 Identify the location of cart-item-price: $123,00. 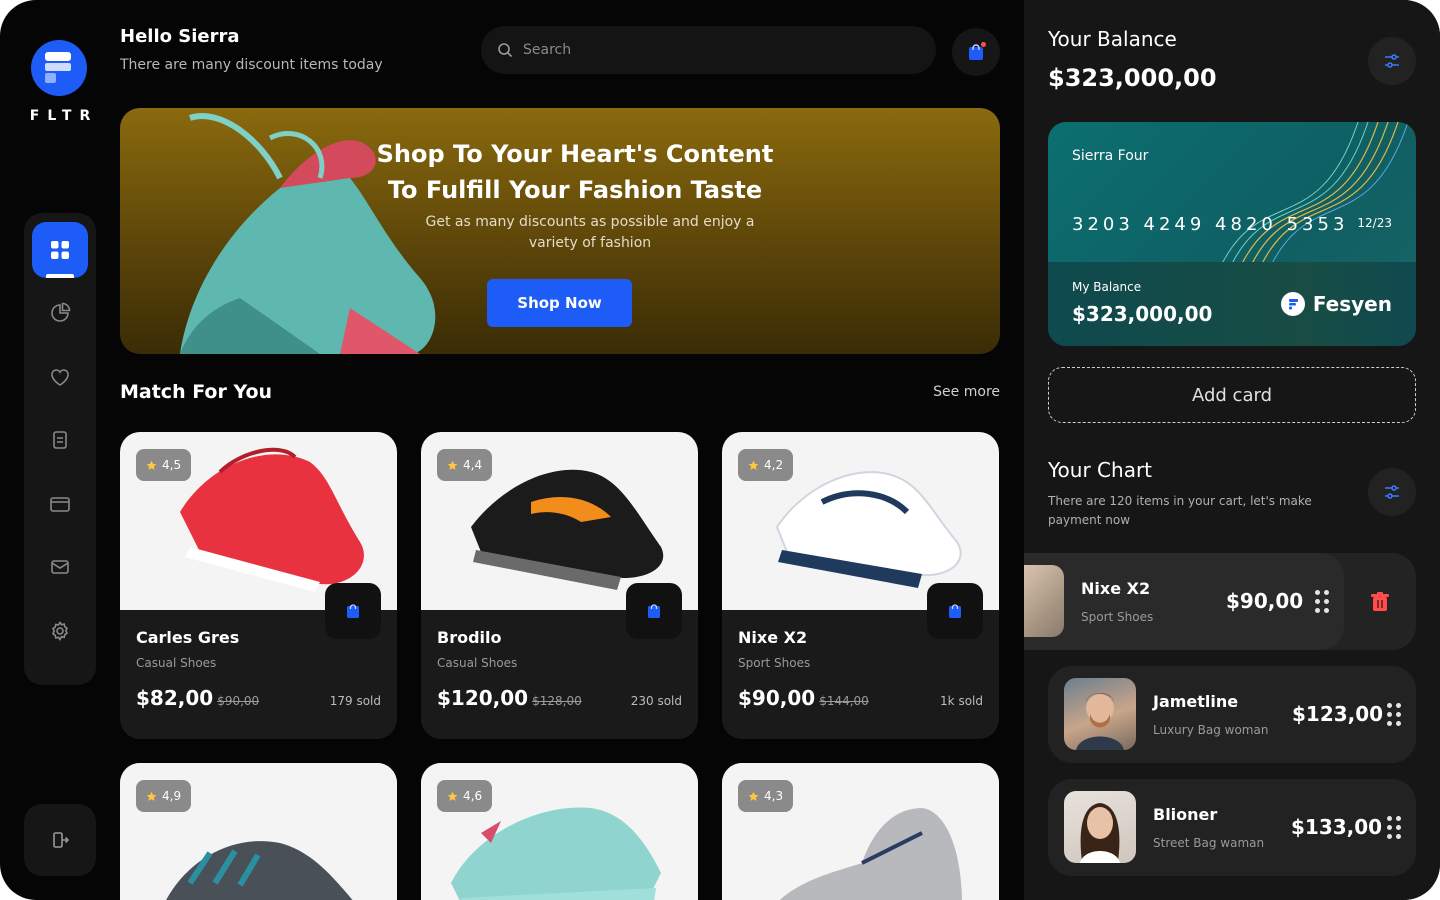
(1338, 714).